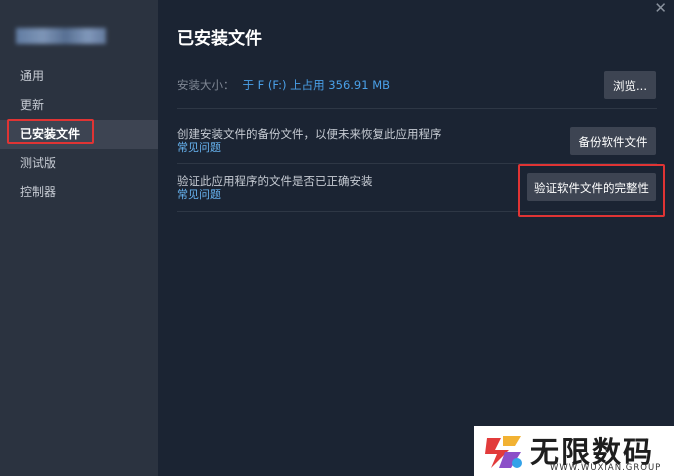 The image size is (674, 476). I want to click on page-title: 已安装文件, so click(219, 39).